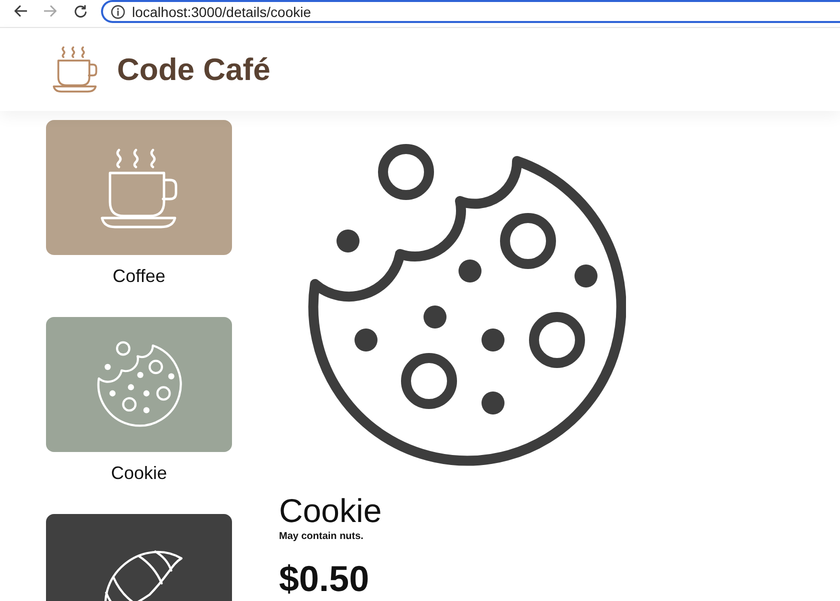  What do you see at coordinates (321, 537) in the screenshot?
I see `product-note: May contain nuts.` at bounding box center [321, 537].